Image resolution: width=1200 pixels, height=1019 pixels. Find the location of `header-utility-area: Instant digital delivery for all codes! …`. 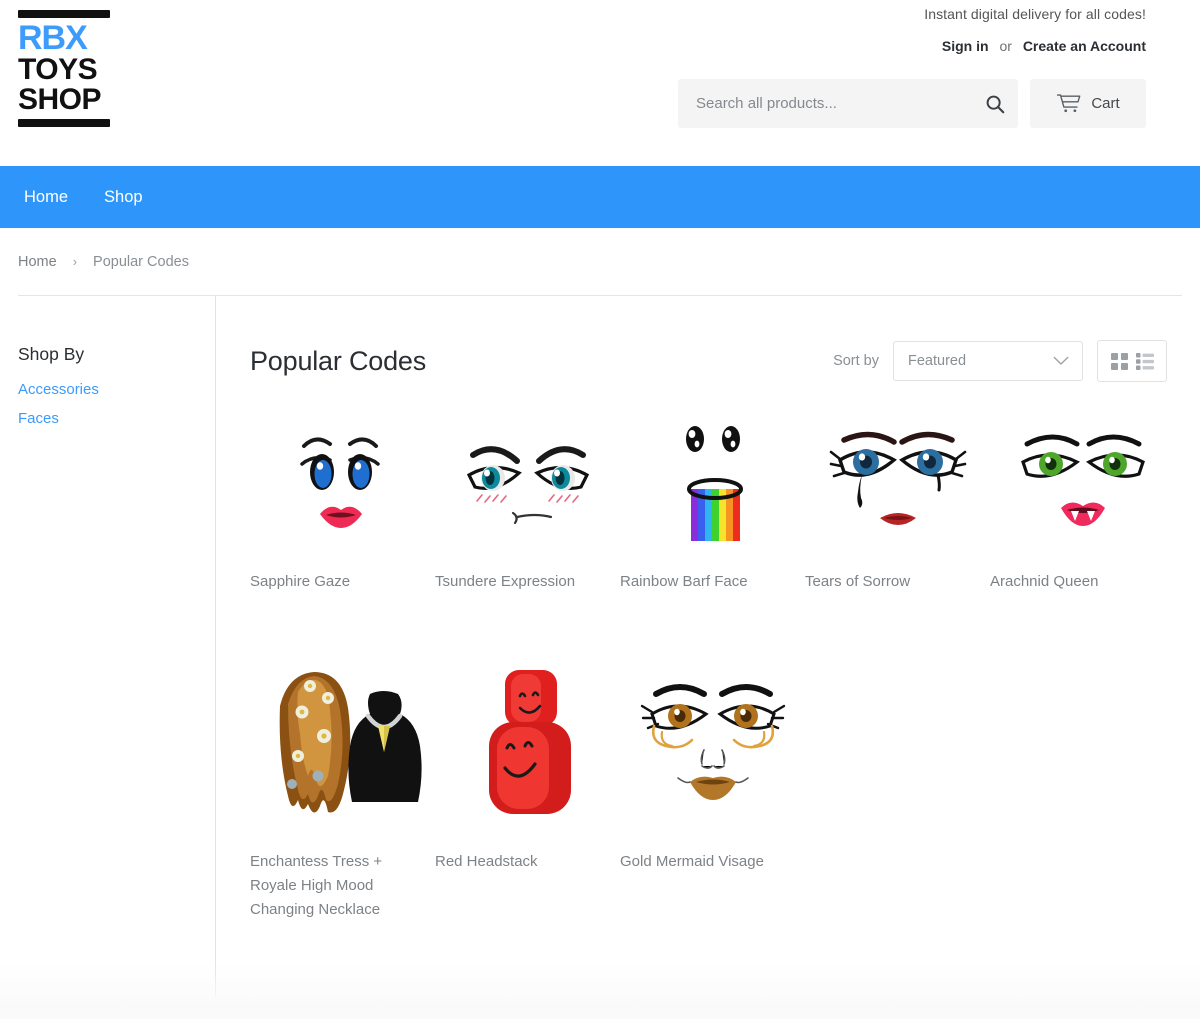

header-utility-area: Instant digital delivery for all codes! … is located at coordinates (1035, 27).